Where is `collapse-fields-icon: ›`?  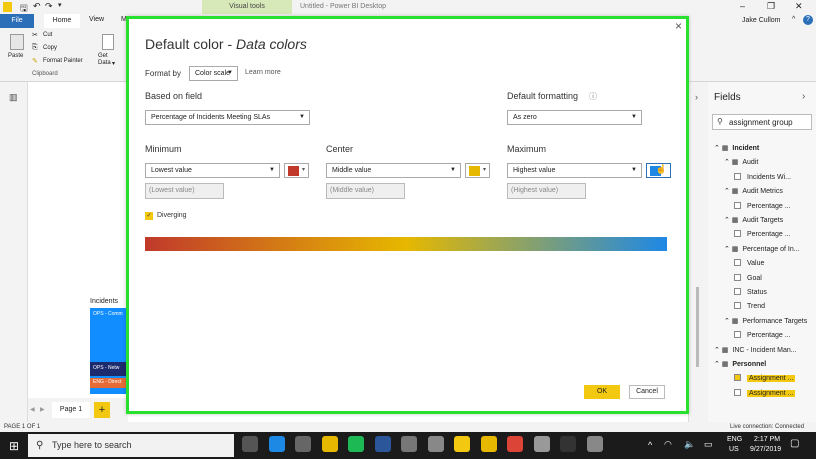
collapse-fields-icon: › is located at coordinates (803, 96).